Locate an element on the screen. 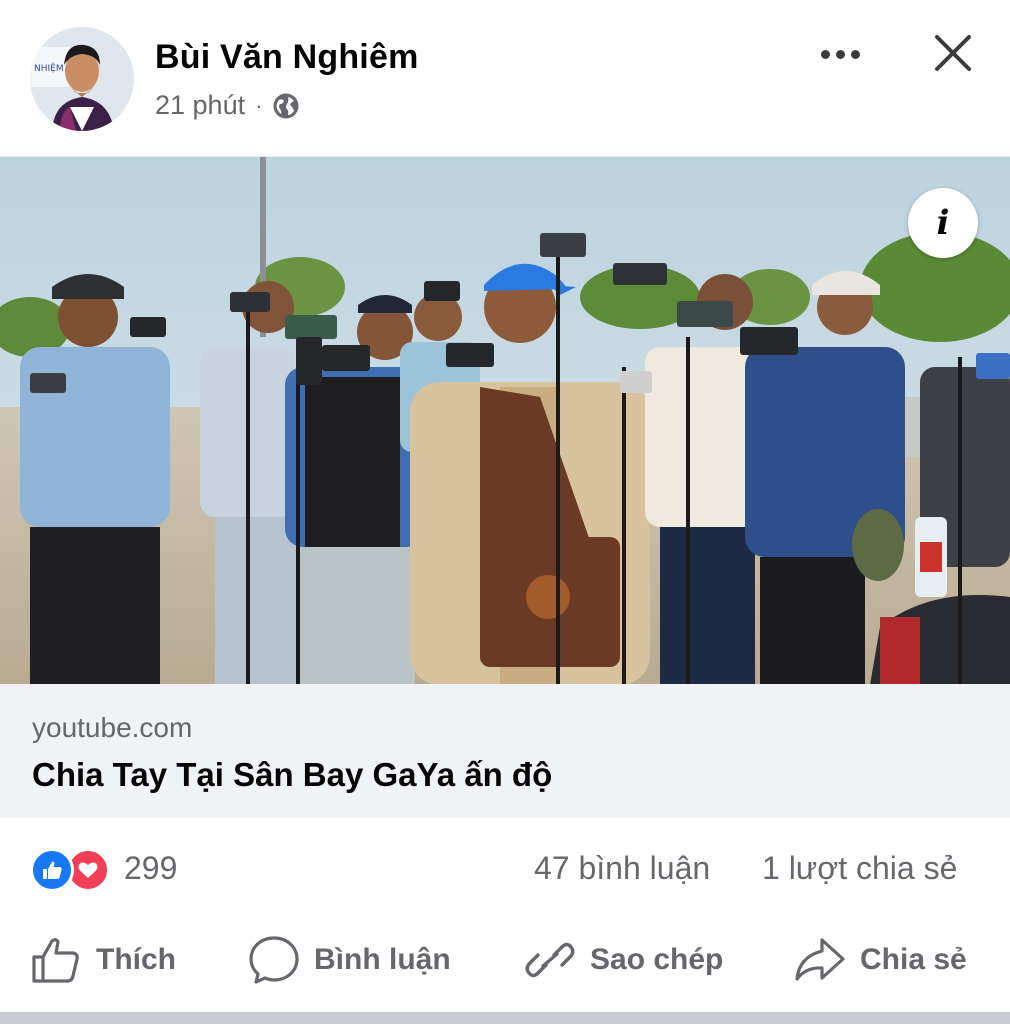  link-icon is located at coordinates (550, 960).